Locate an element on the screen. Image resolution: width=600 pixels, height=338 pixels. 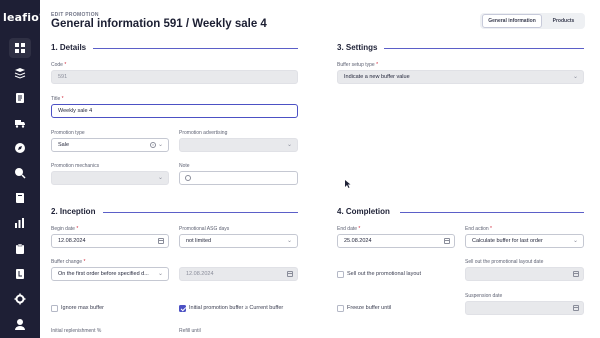
emoji-icon is located at coordinates (188, 178).